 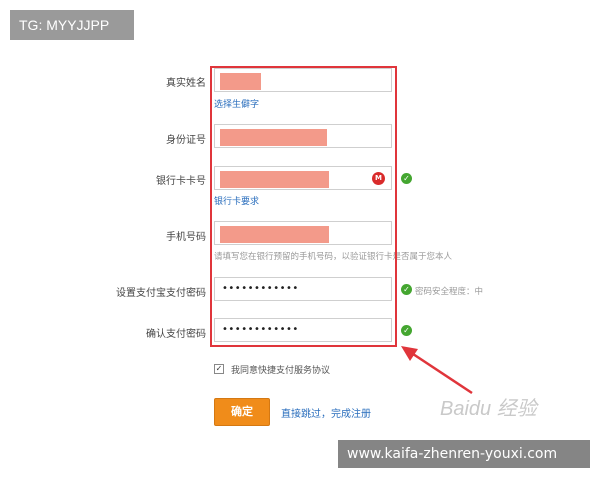 I want to click on real-name-label: 真实姓名, so click(x=186, y=83).